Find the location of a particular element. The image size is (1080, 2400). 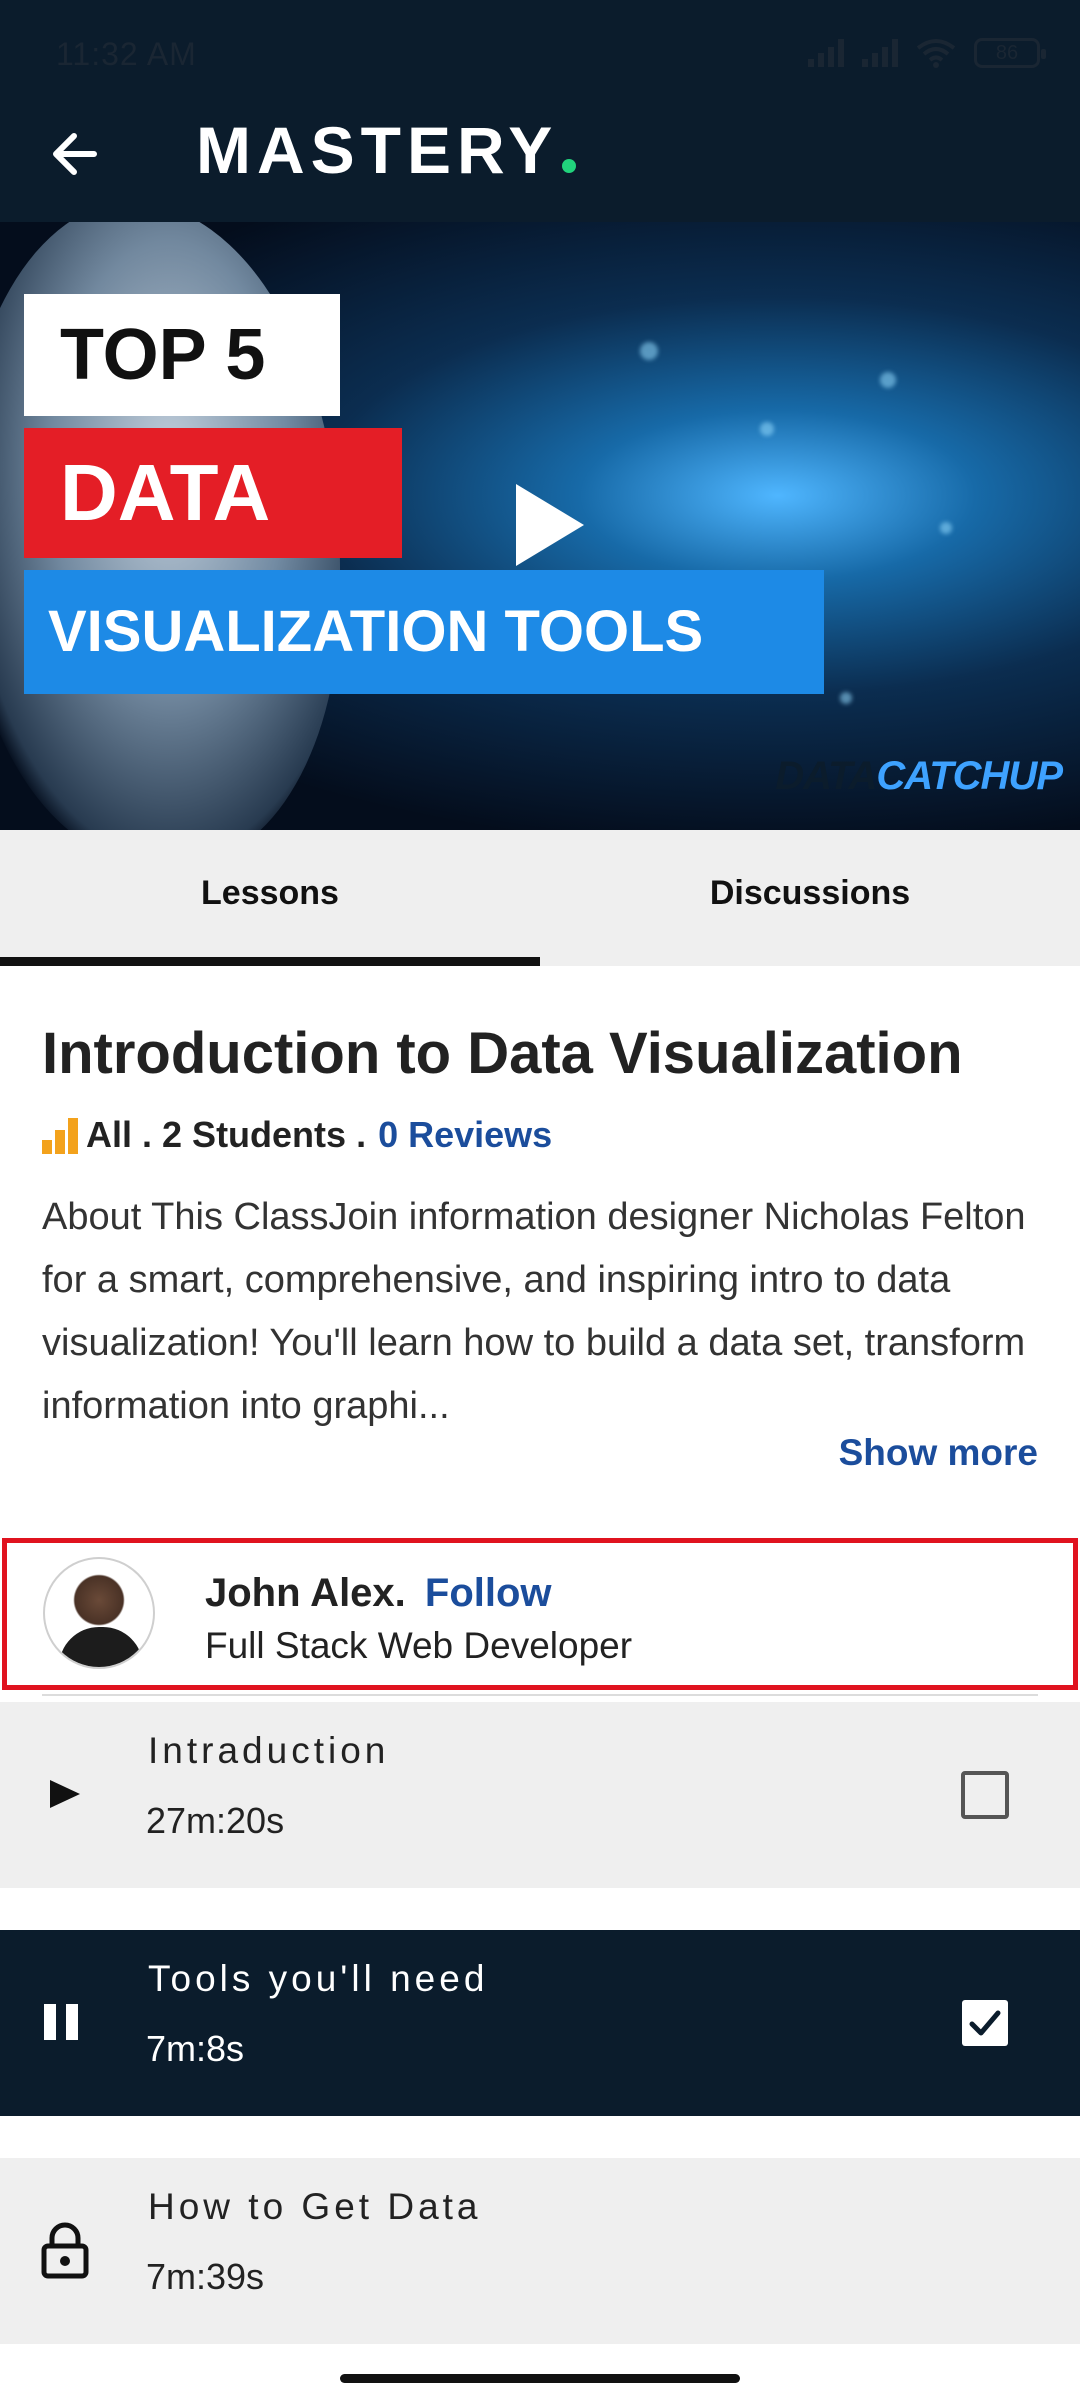

checkbox-unchecked-icon is located at coordinates (985, 1795).